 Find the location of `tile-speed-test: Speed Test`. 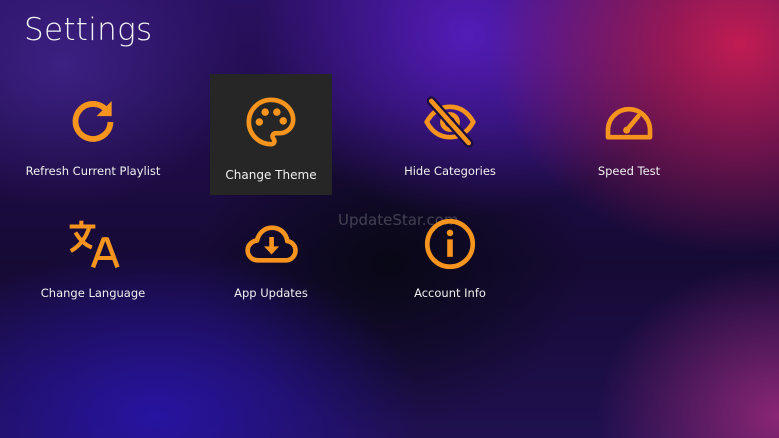

tile-speed-test: Speed Test is located at coordinates (629, 136).